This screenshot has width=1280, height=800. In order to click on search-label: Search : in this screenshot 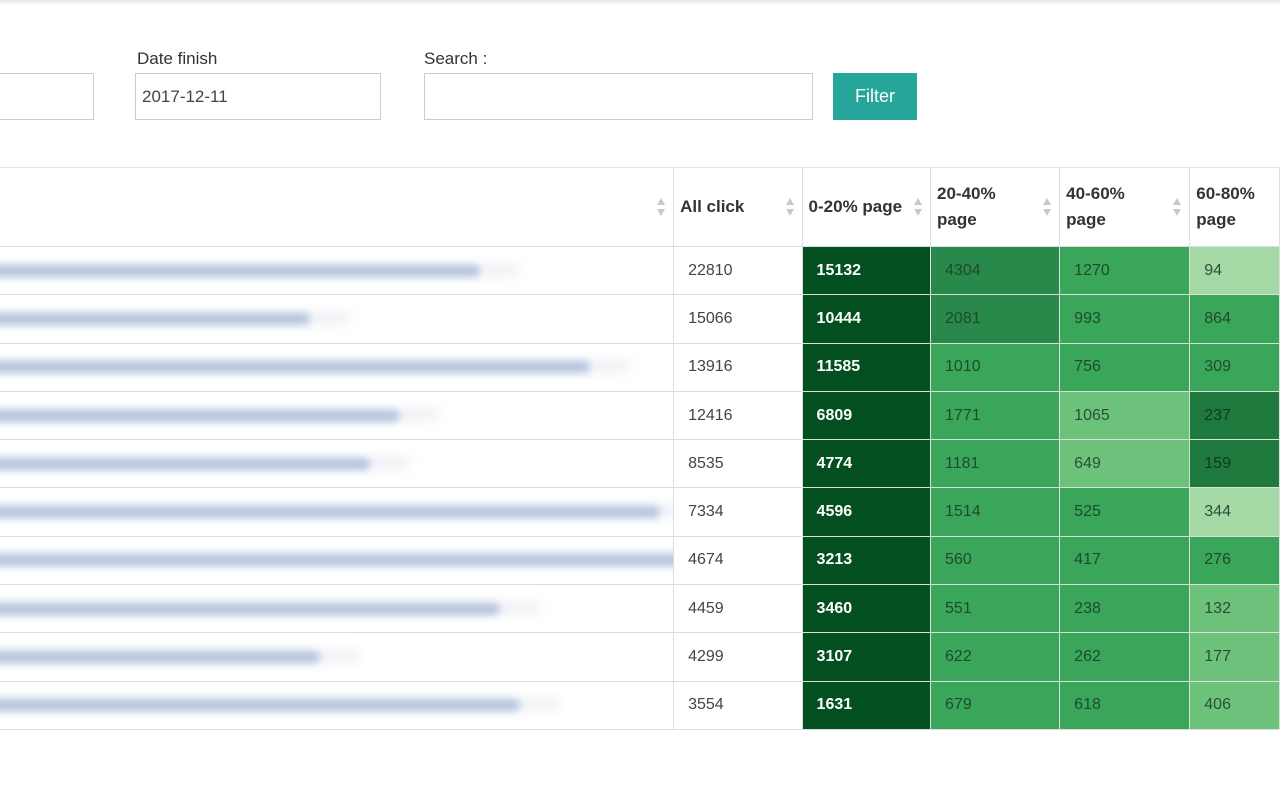, I will do `click(456, 58)`.